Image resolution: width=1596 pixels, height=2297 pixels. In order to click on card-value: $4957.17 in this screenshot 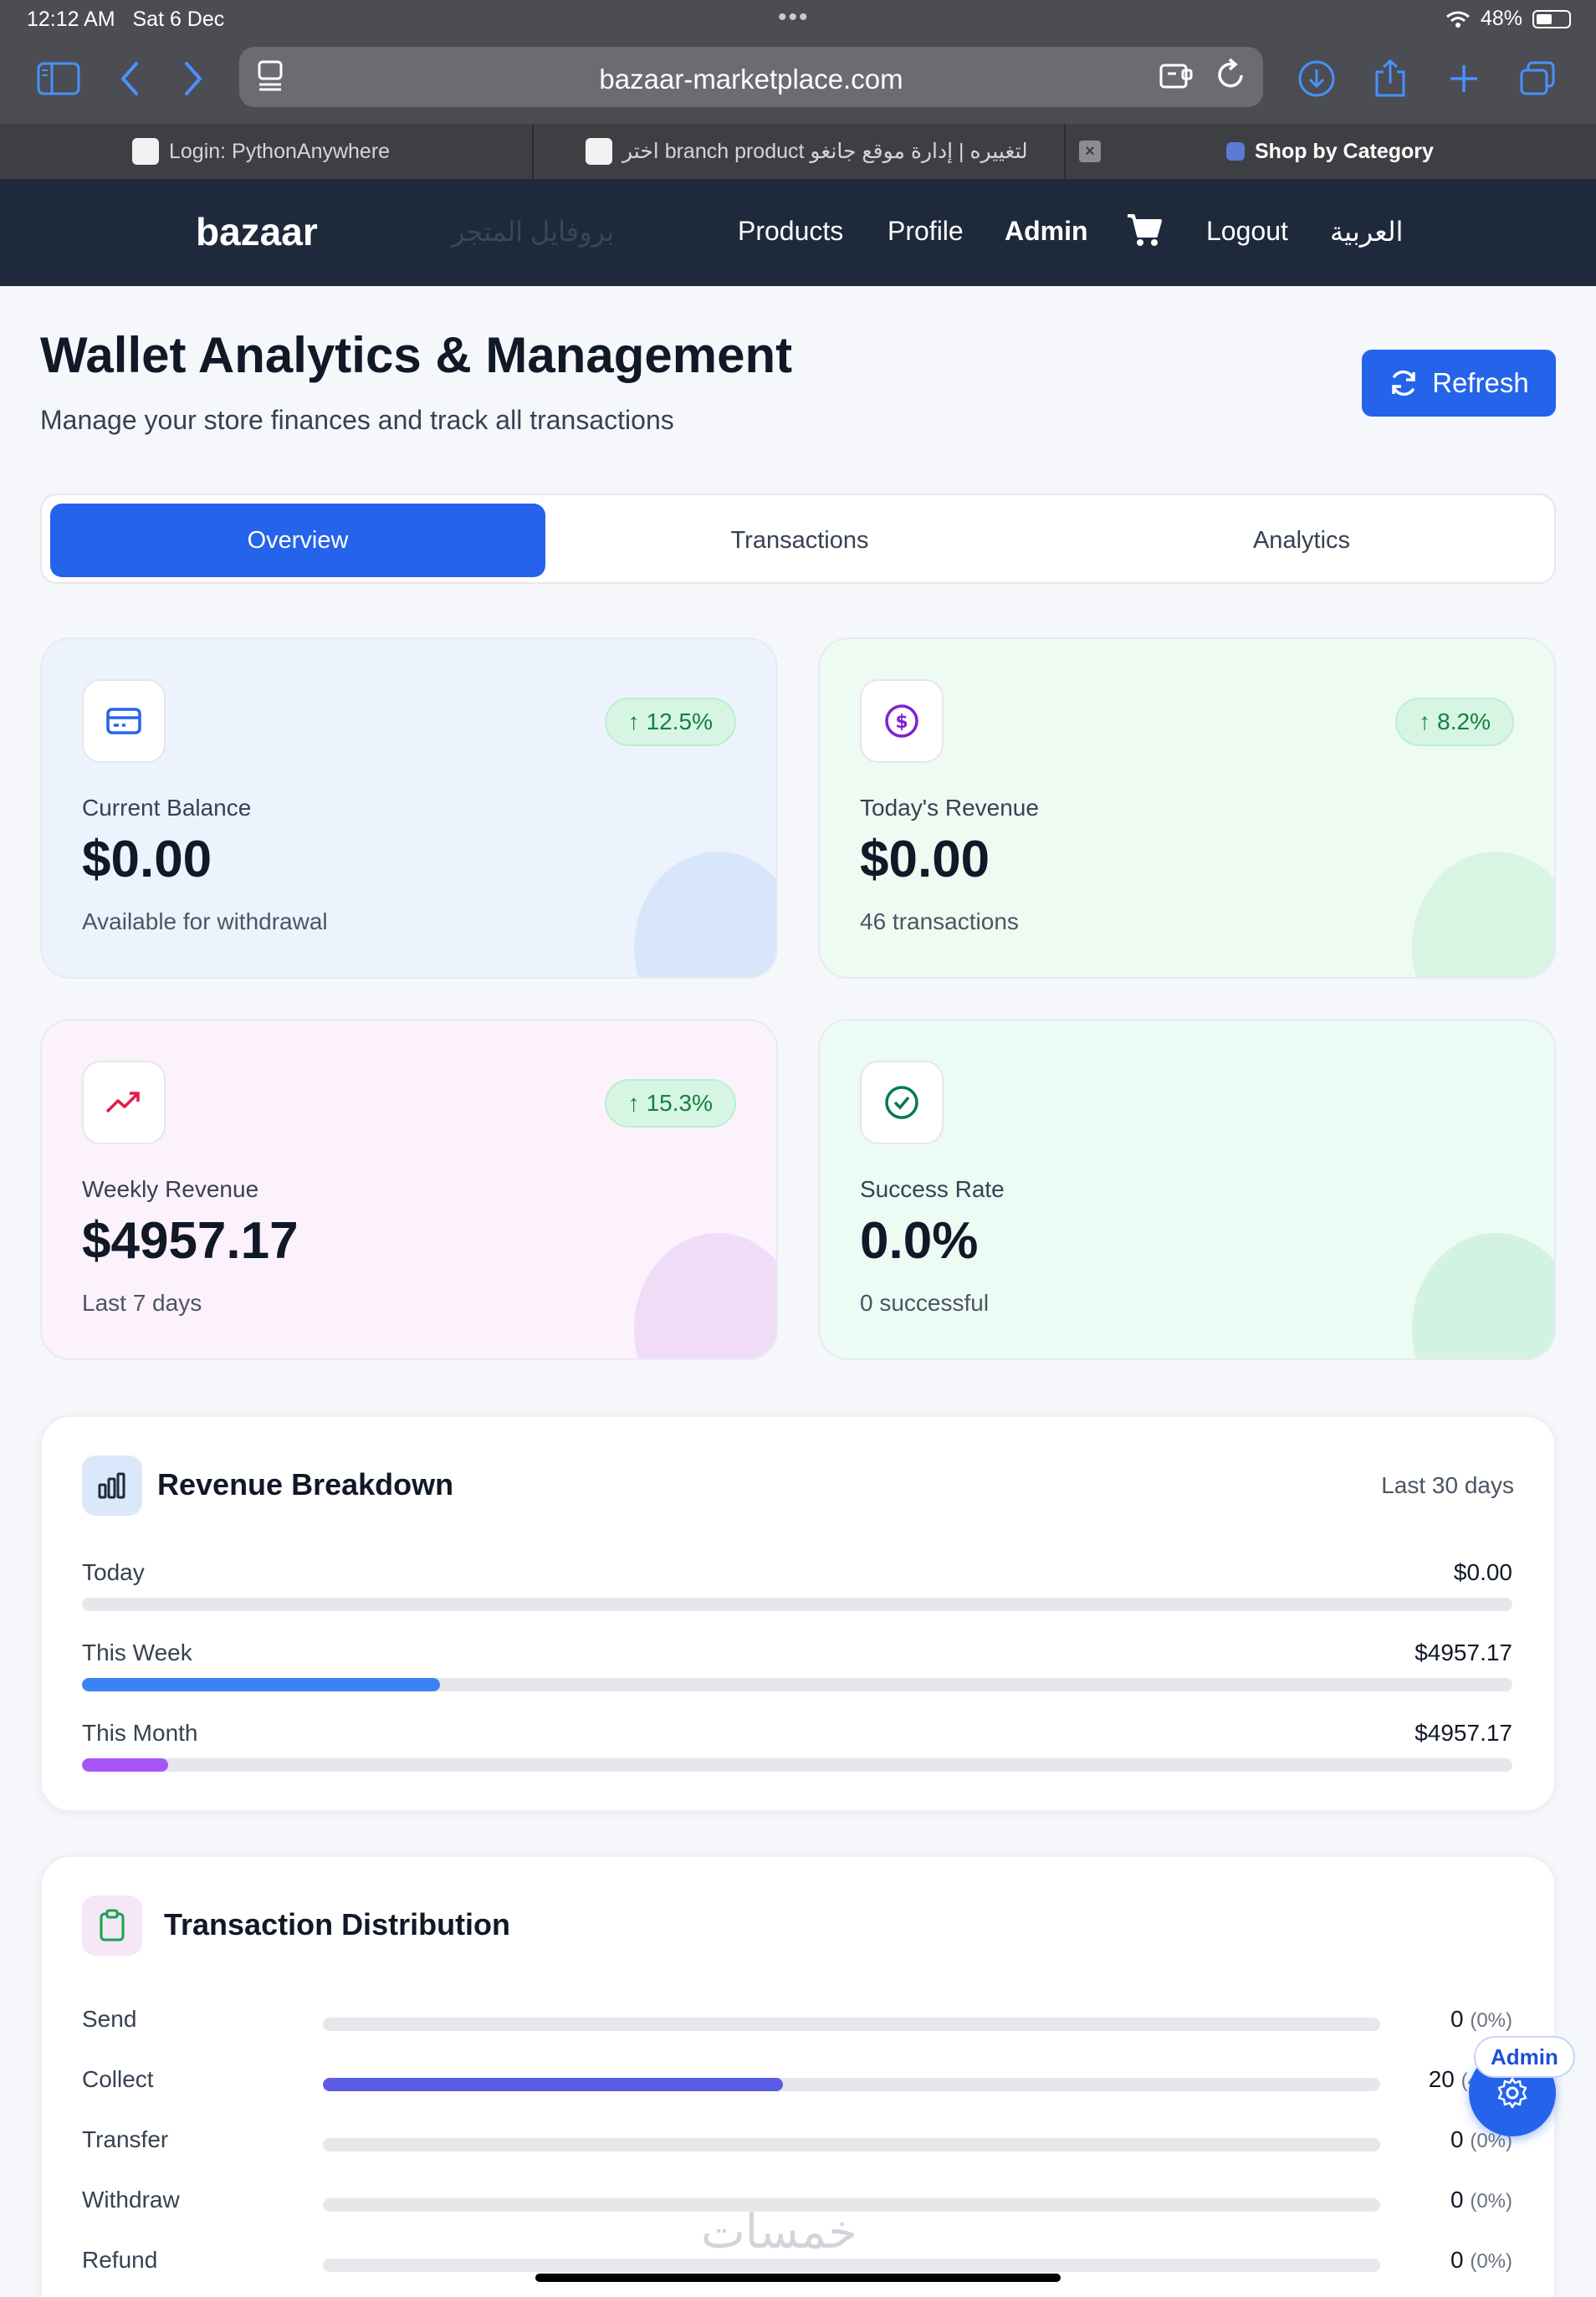, I will do `click(191, 1241)`.